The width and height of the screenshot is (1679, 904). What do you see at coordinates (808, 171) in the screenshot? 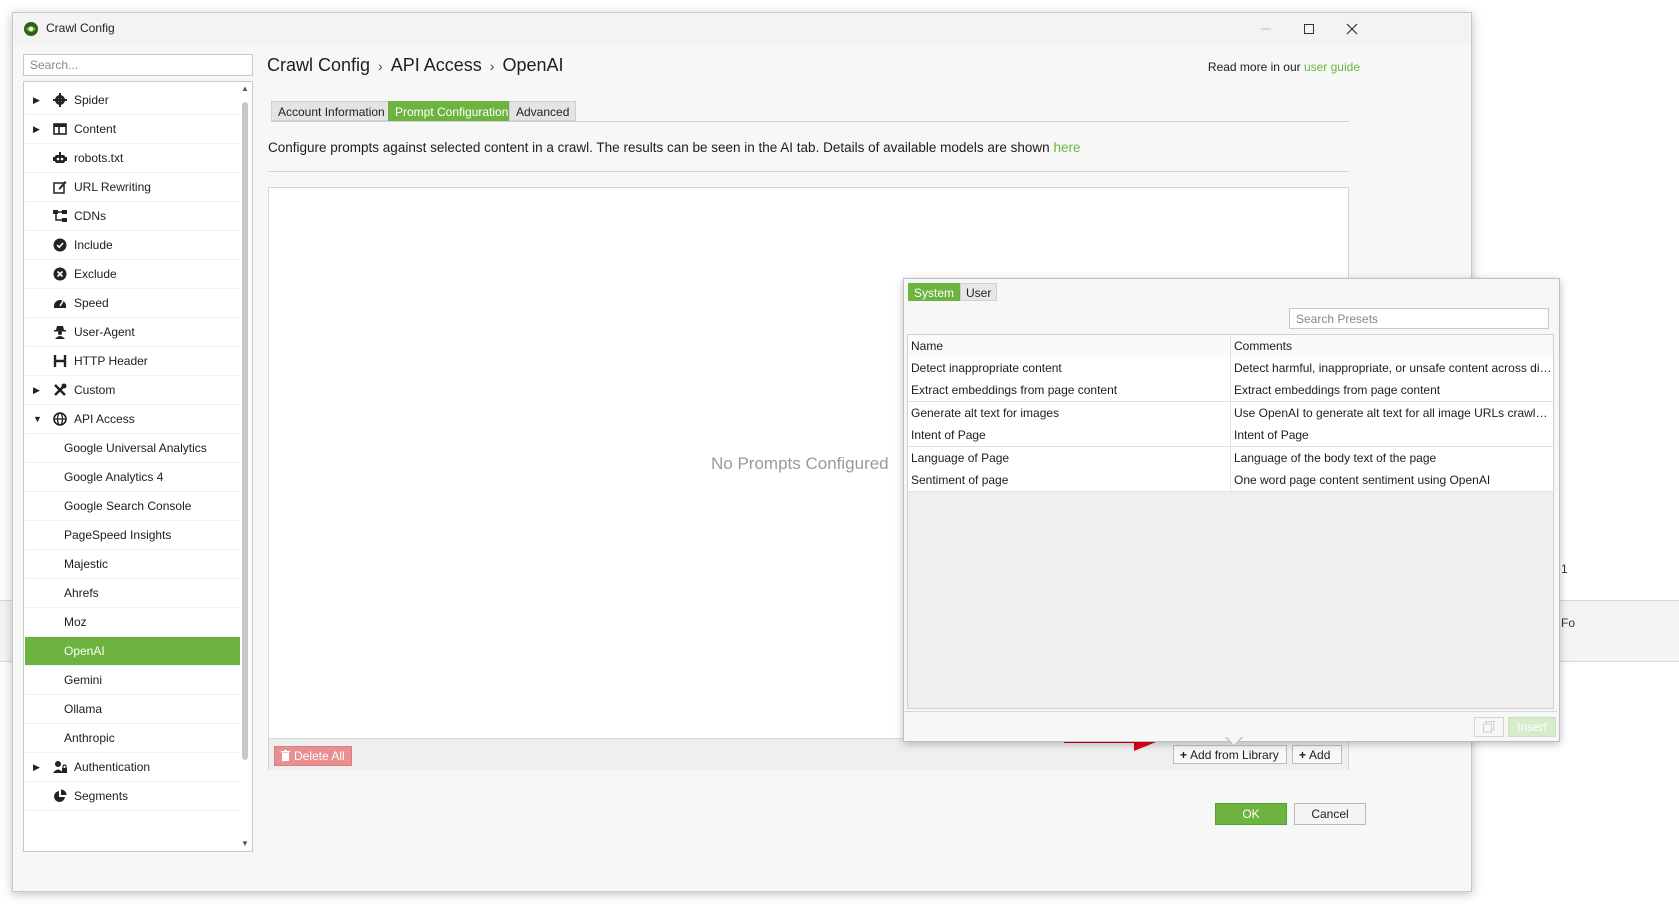
I see `divider` at bounding box center [808, 171].